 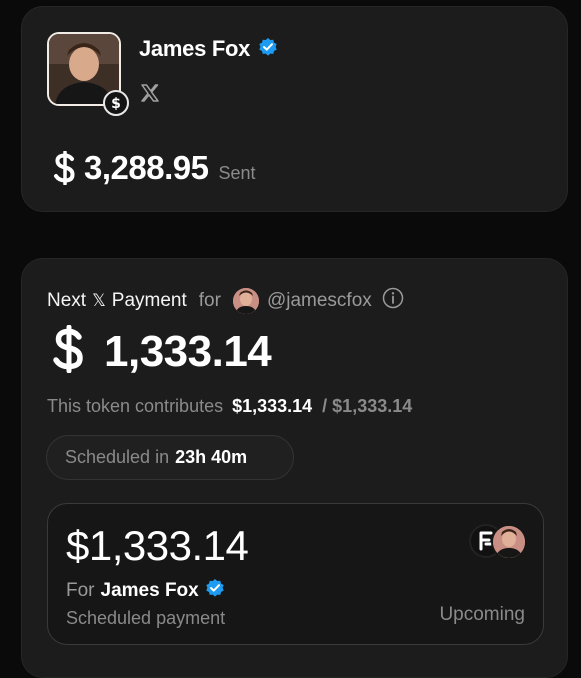 I want to click on next-payment-amount-row: 1,333.14, so click(x=161, y=351).